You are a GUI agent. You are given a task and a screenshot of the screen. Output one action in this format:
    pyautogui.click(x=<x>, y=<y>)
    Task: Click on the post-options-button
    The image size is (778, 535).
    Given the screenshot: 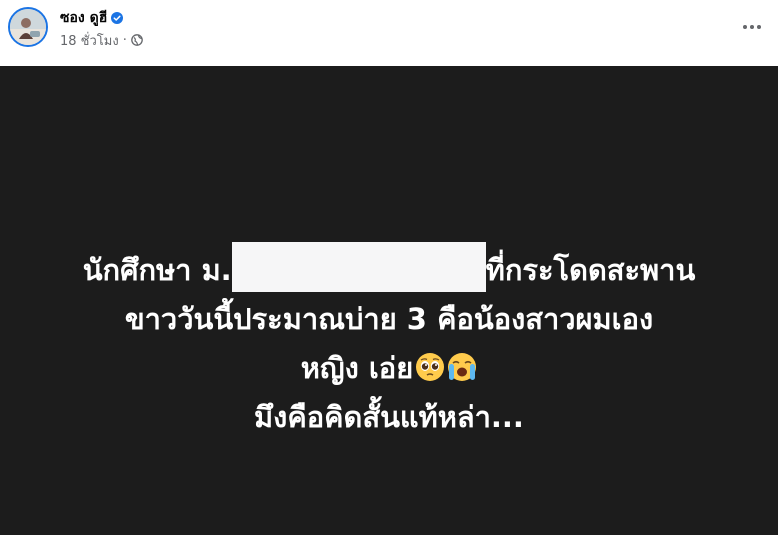 What is the action you would take?
    pyautogui.click(x=752, y=27)
    